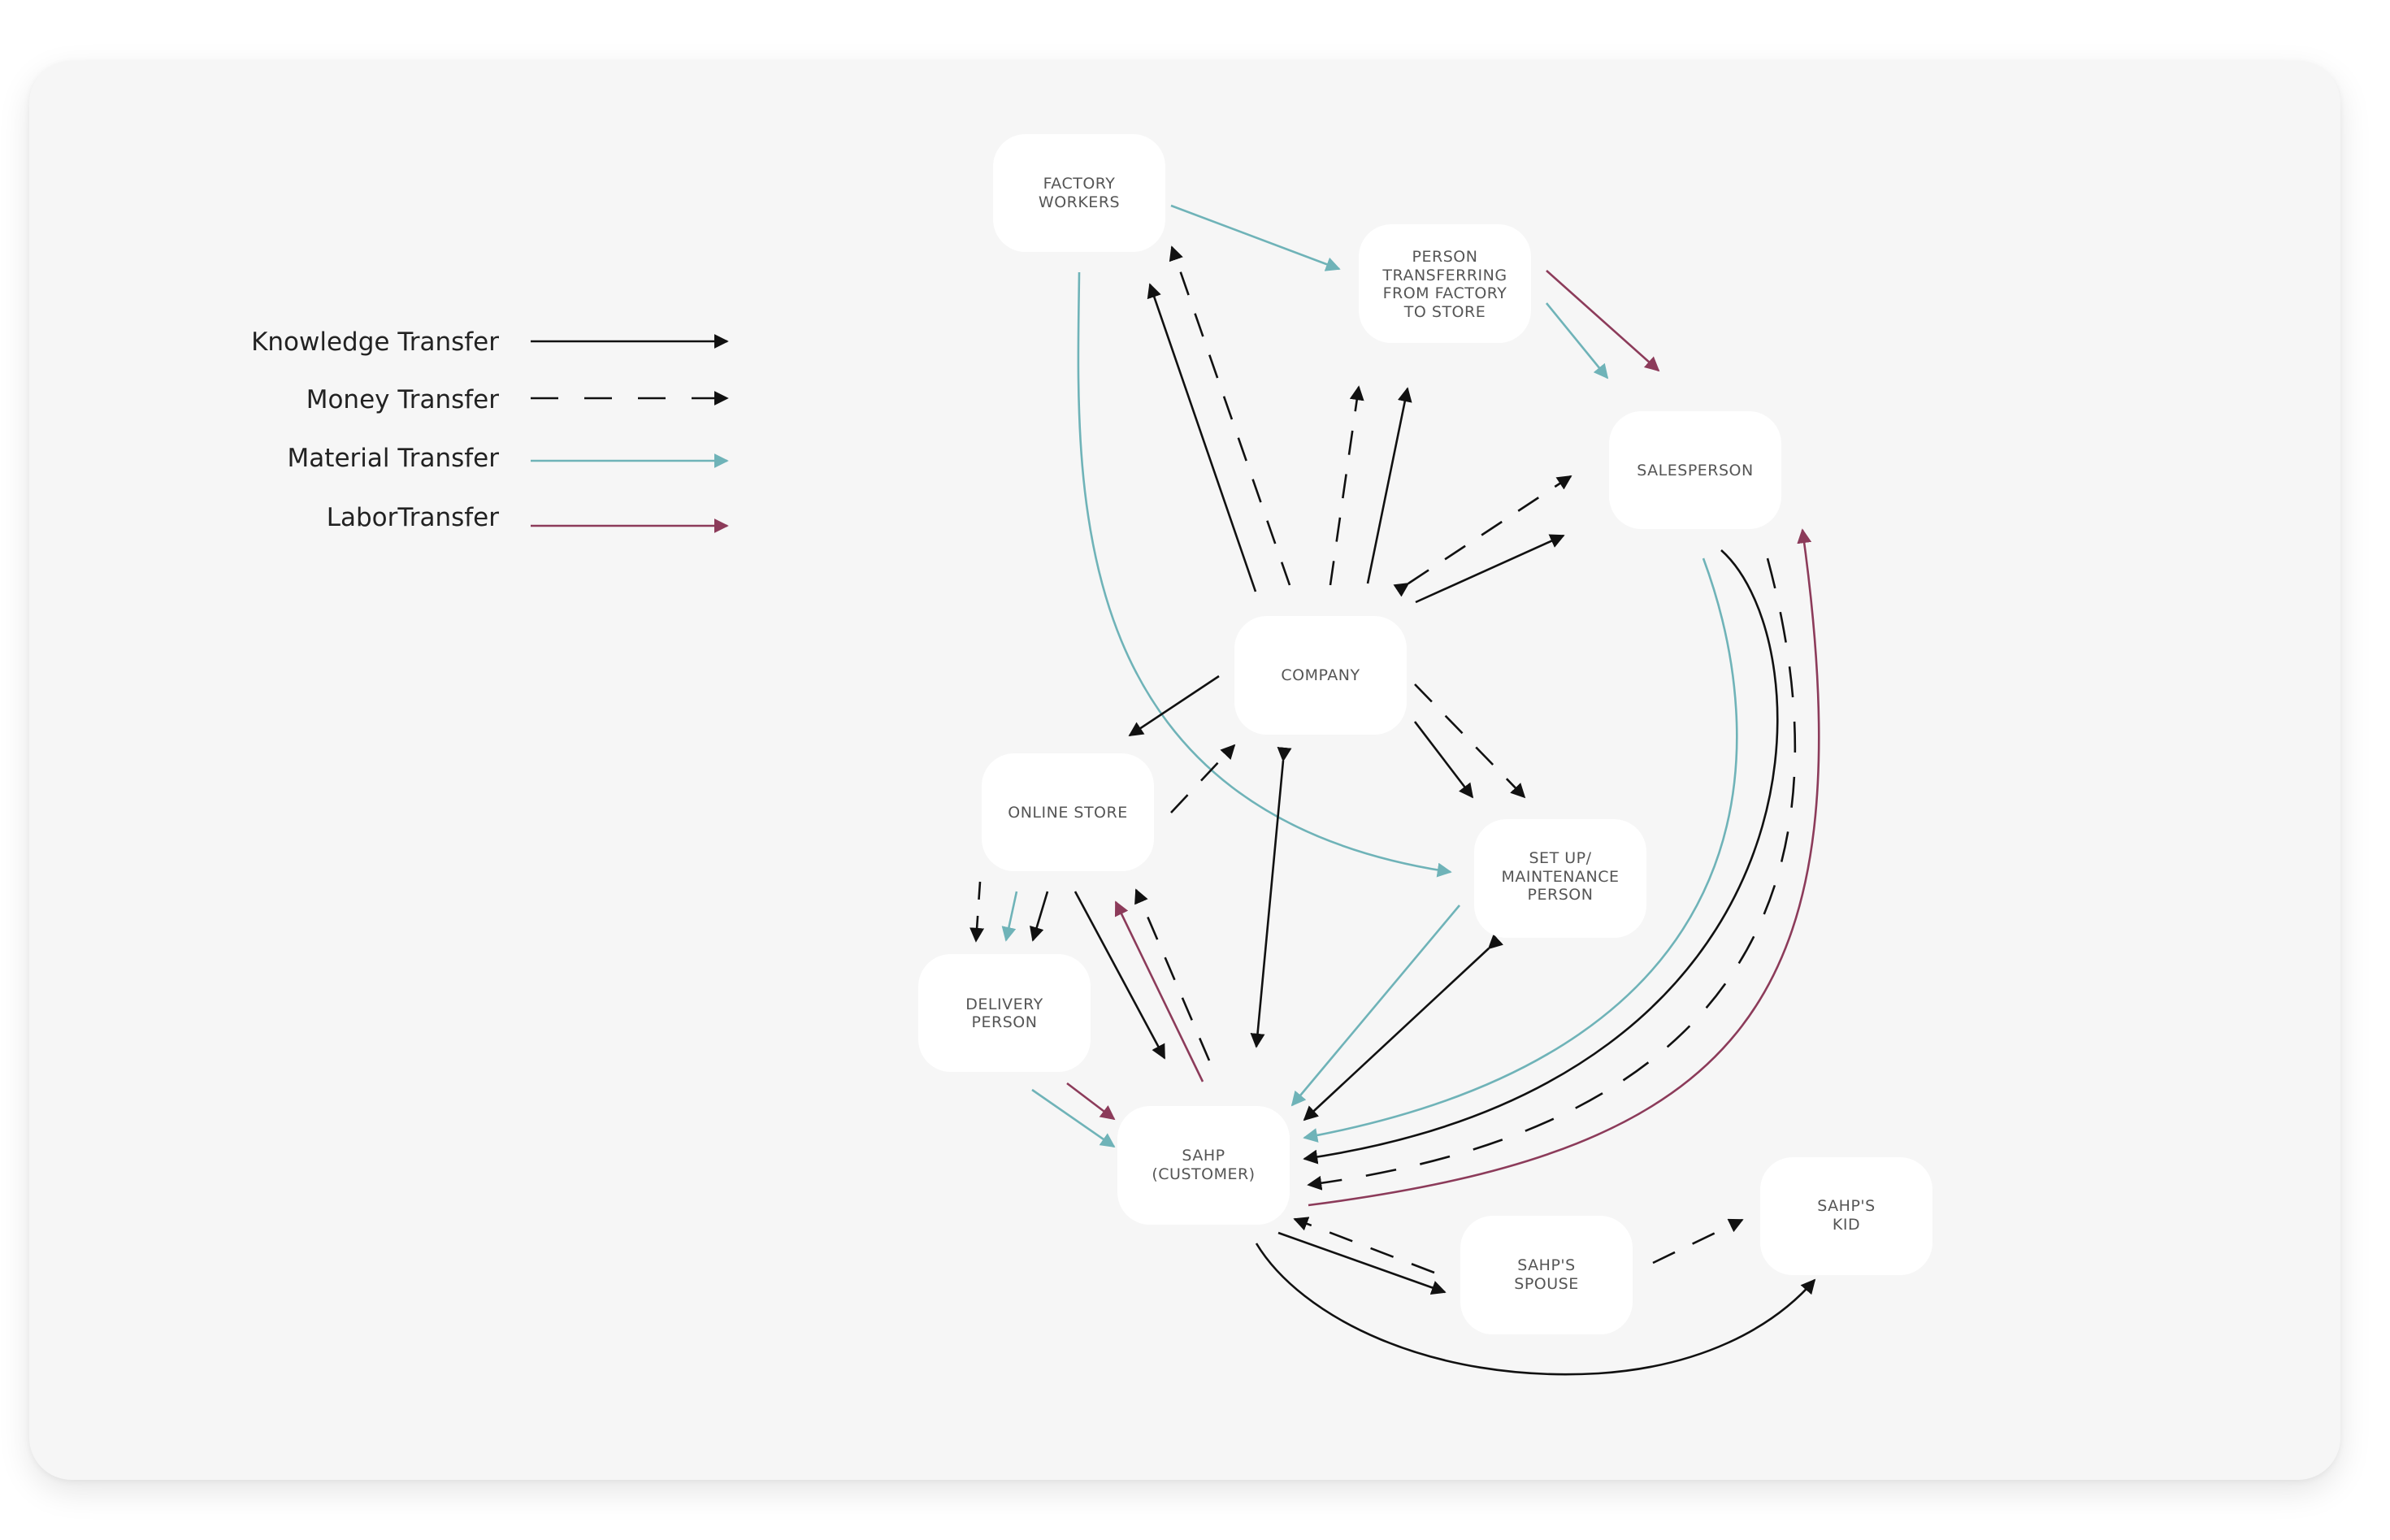 The height and width of the screenshot is (1540, 2390). I want to click on node-kid-line-2: KID, so click(1847, 1225).